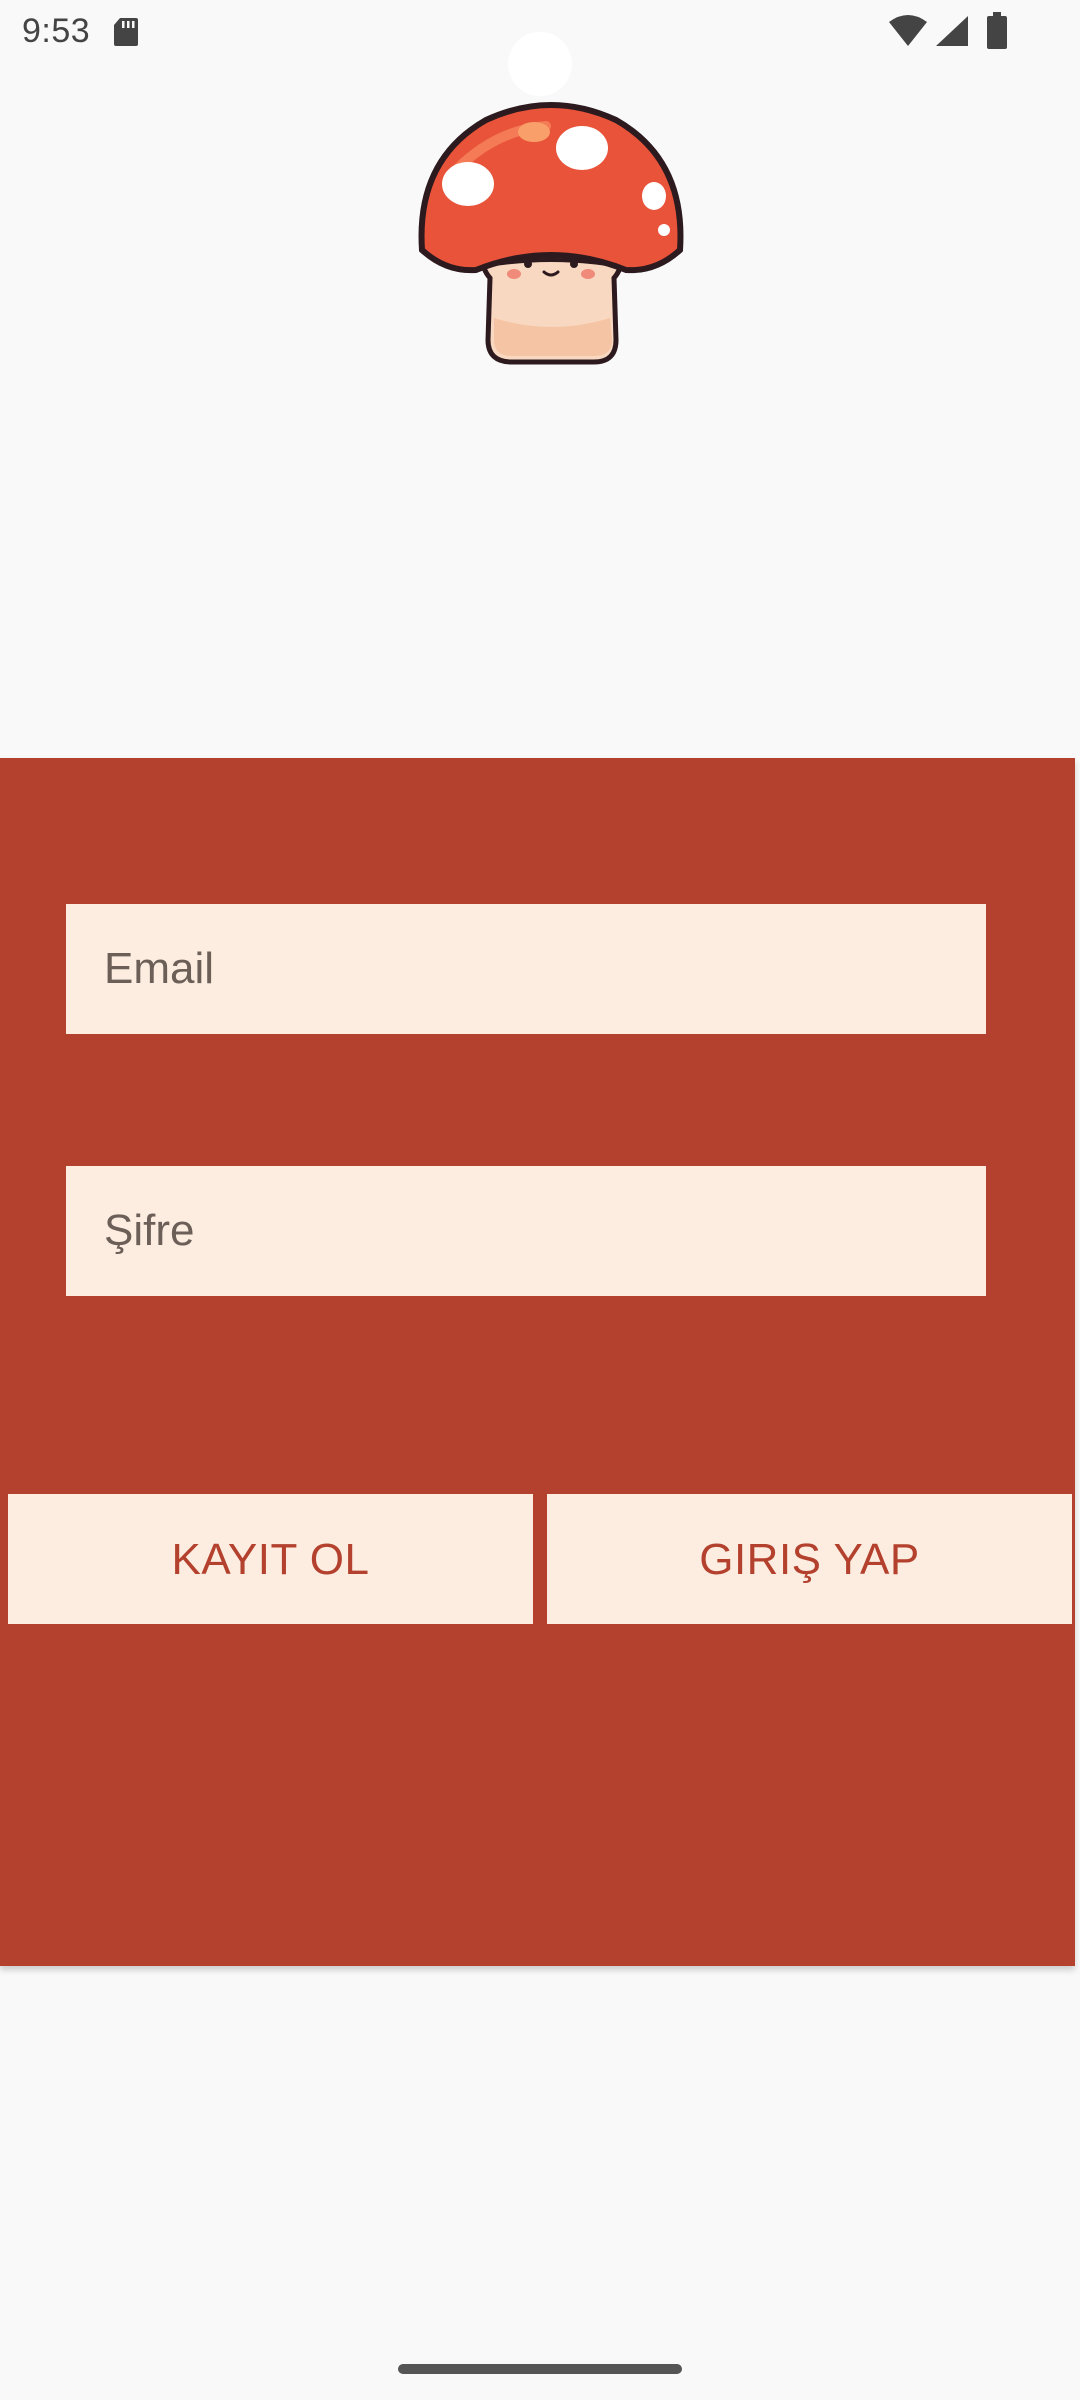 The image size is (1080, 2400). What do you see at coordinates (540, 2369) in the screenshot?
I see `home-indicator` at bounding box center [540, 2369].